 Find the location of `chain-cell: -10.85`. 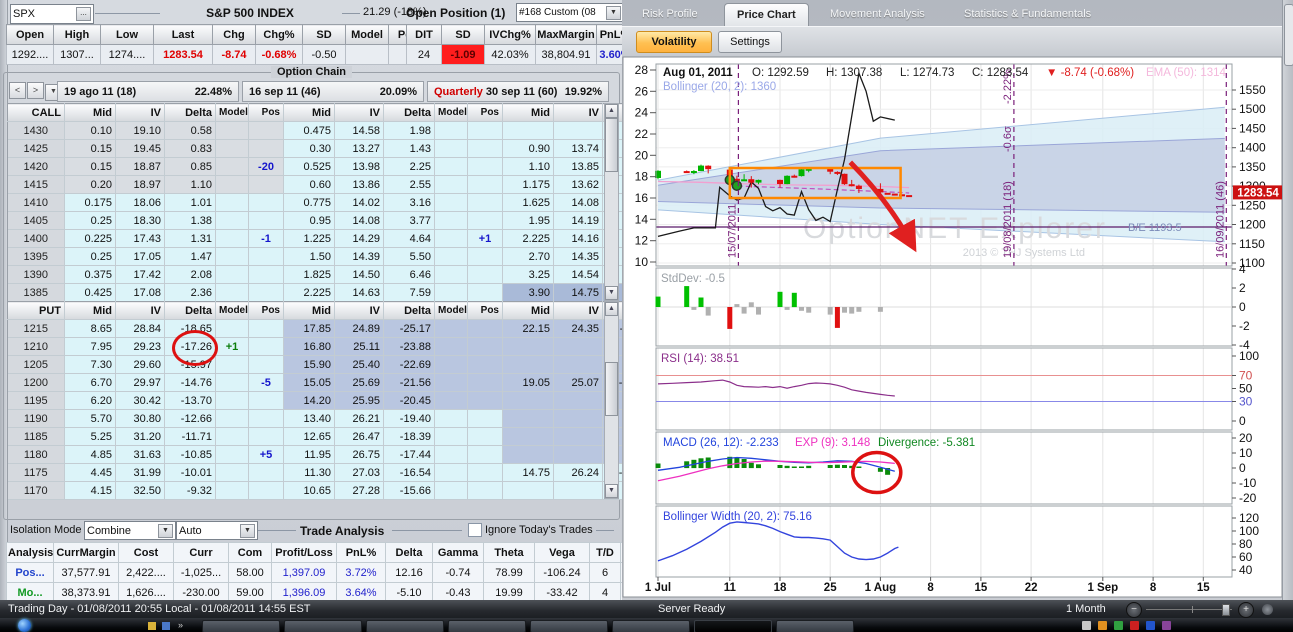

chain-cell: -10.85 is located at coordinates (190, 454).